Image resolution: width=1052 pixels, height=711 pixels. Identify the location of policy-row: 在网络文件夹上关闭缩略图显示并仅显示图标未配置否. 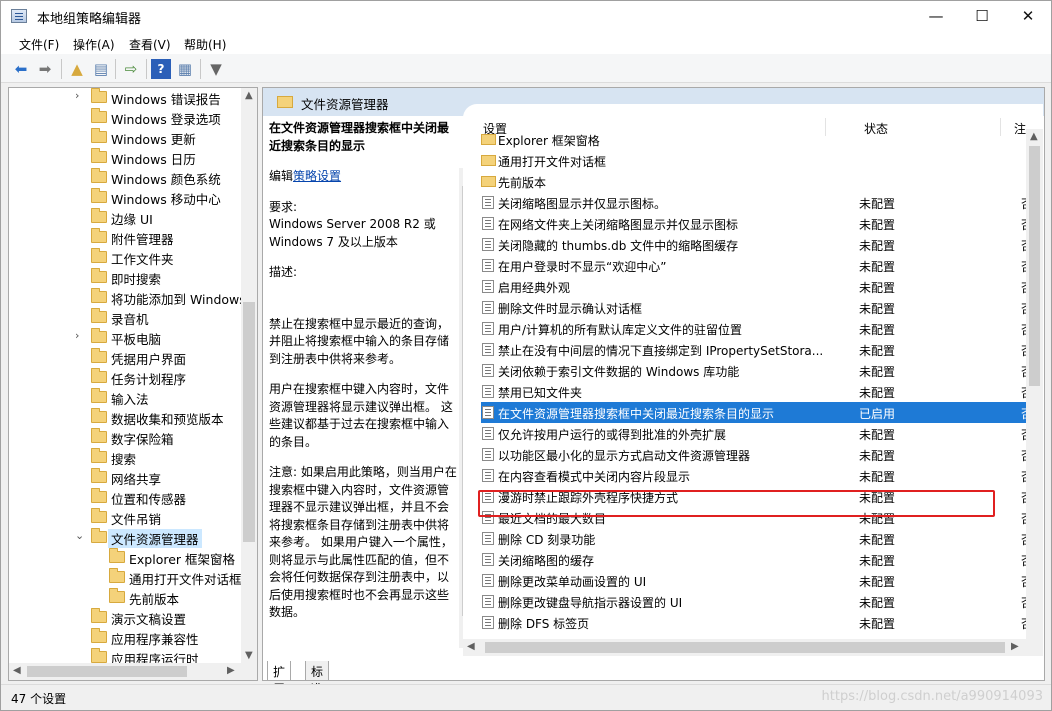
(761, 223).